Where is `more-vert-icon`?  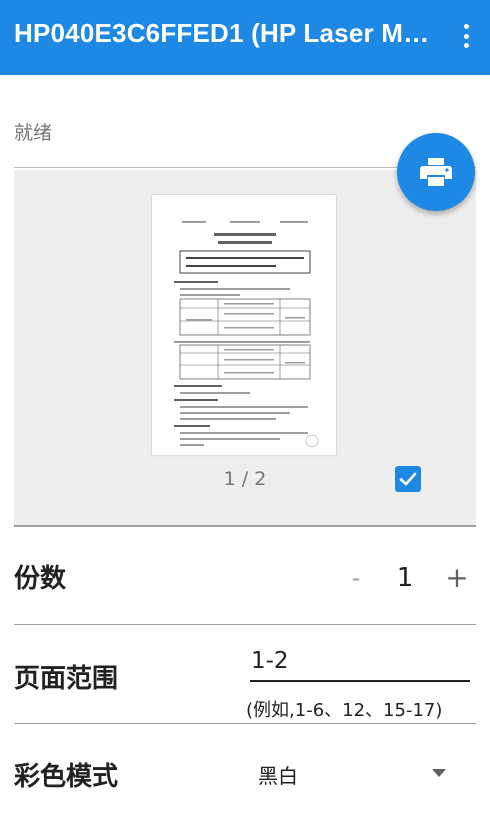
more-vert-icon is located at coordinates (466, 36).